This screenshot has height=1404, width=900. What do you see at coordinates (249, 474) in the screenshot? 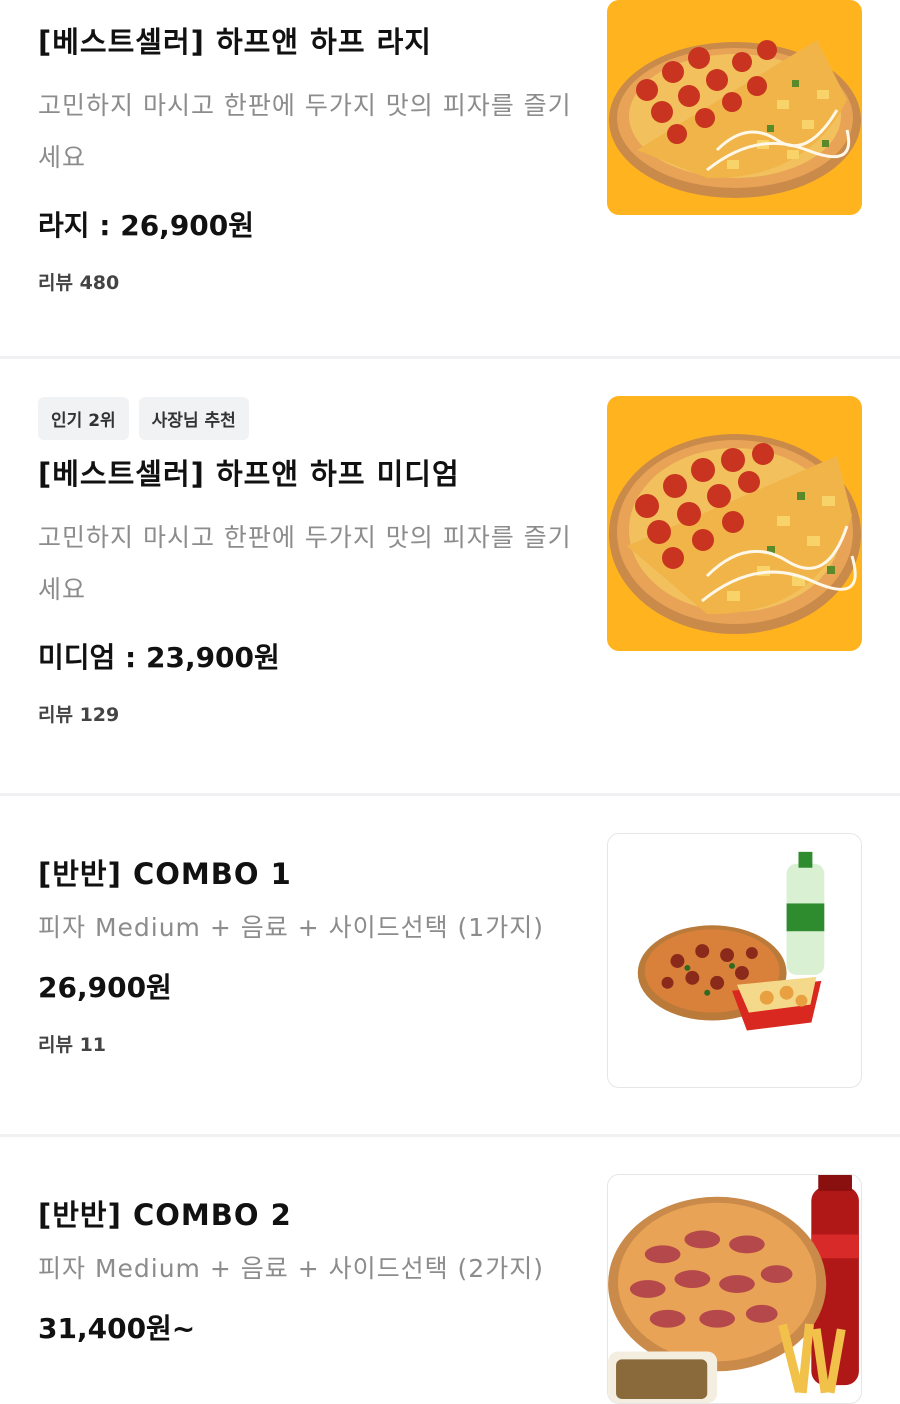
I see `menu-item-title: [베스트셀러] 하프앤 하프 미디엄` at bounding box center [249, 474].